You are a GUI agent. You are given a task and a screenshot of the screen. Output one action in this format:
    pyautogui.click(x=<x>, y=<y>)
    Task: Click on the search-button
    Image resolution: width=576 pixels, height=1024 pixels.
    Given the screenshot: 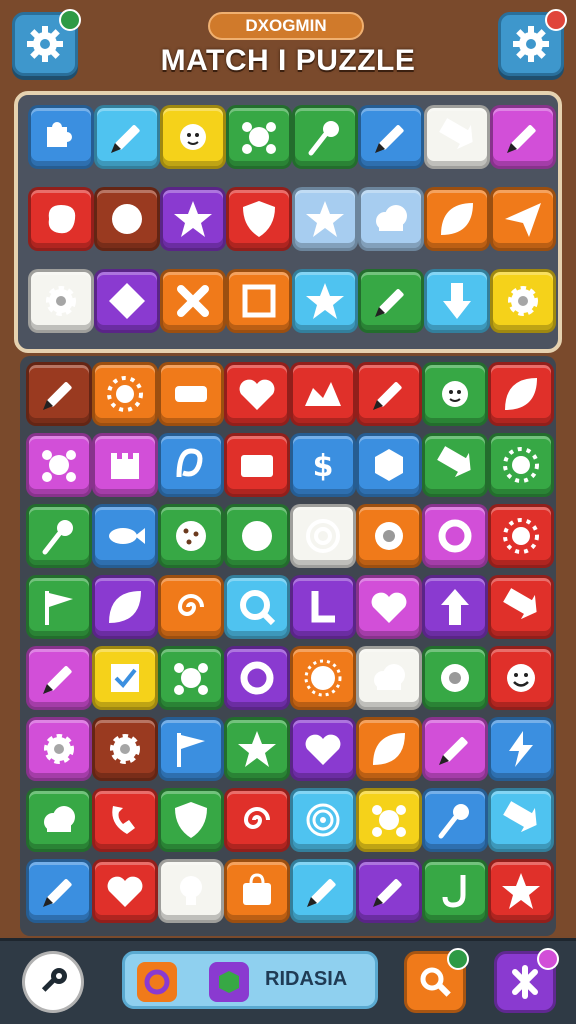 What is the action you would take?
    pyautogui.click(x=436, y=980)
    